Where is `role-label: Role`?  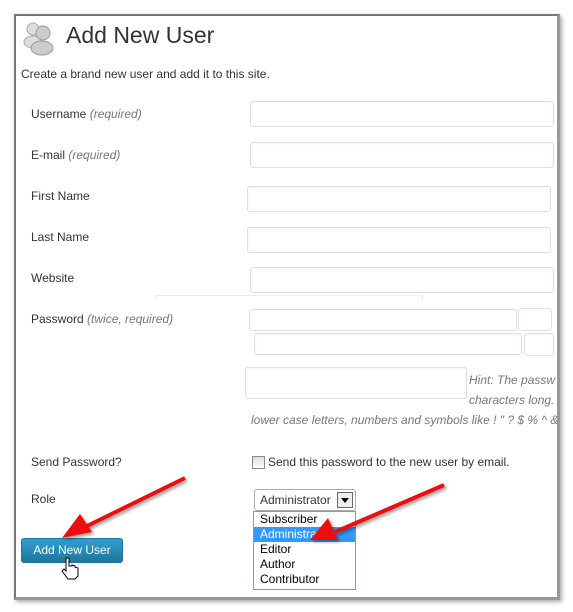
role-label: Role is located at coordinates (43, 499).